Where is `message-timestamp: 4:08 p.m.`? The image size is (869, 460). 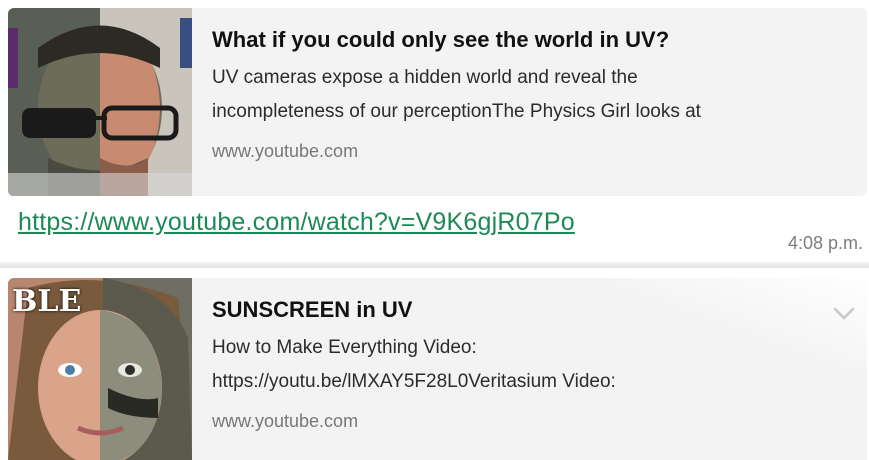
message-timestamp: 4:08 p.m. is located at coordinates (825, 243).